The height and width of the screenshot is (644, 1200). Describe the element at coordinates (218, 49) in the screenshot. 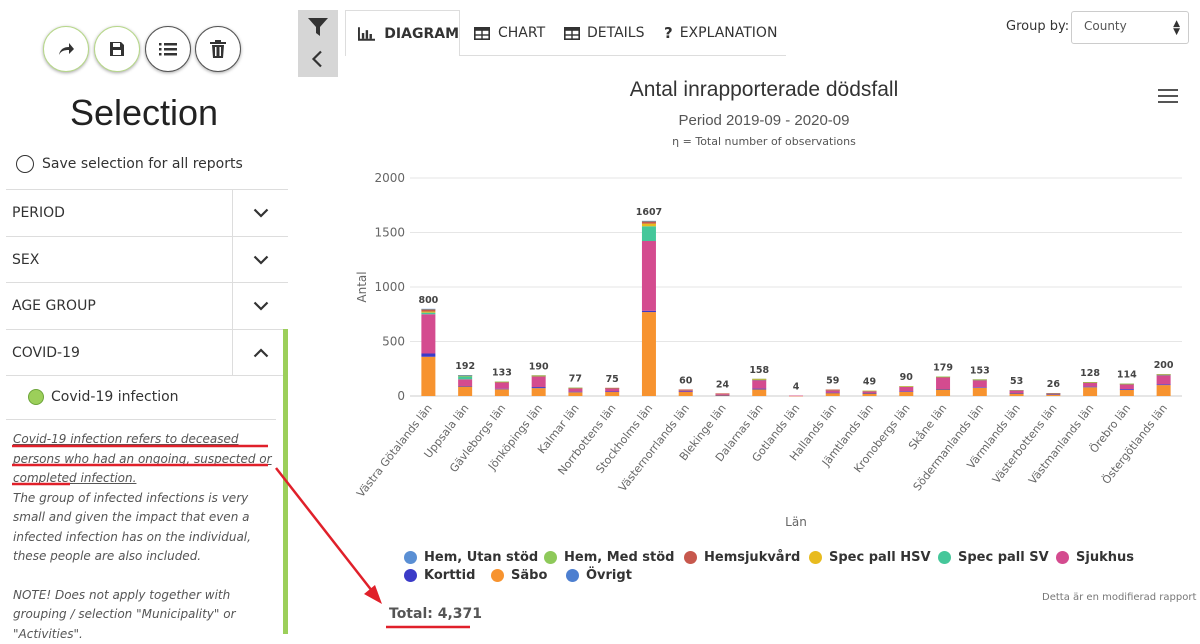

I see `delete-button` at that location.